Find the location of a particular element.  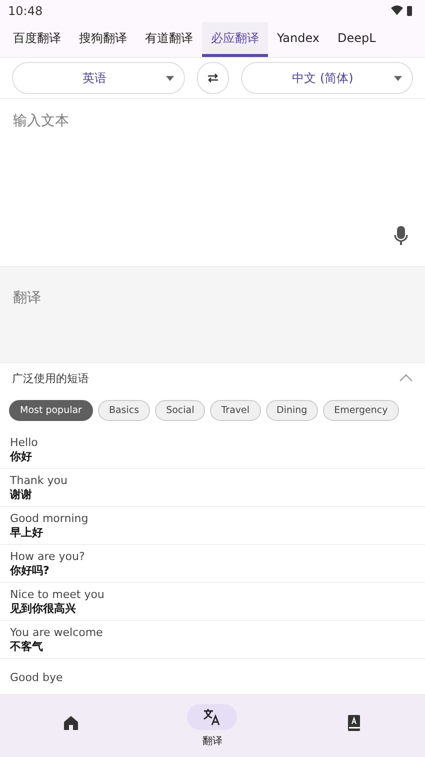

phrase-text: Thank you is located at coordinates (39, 480).